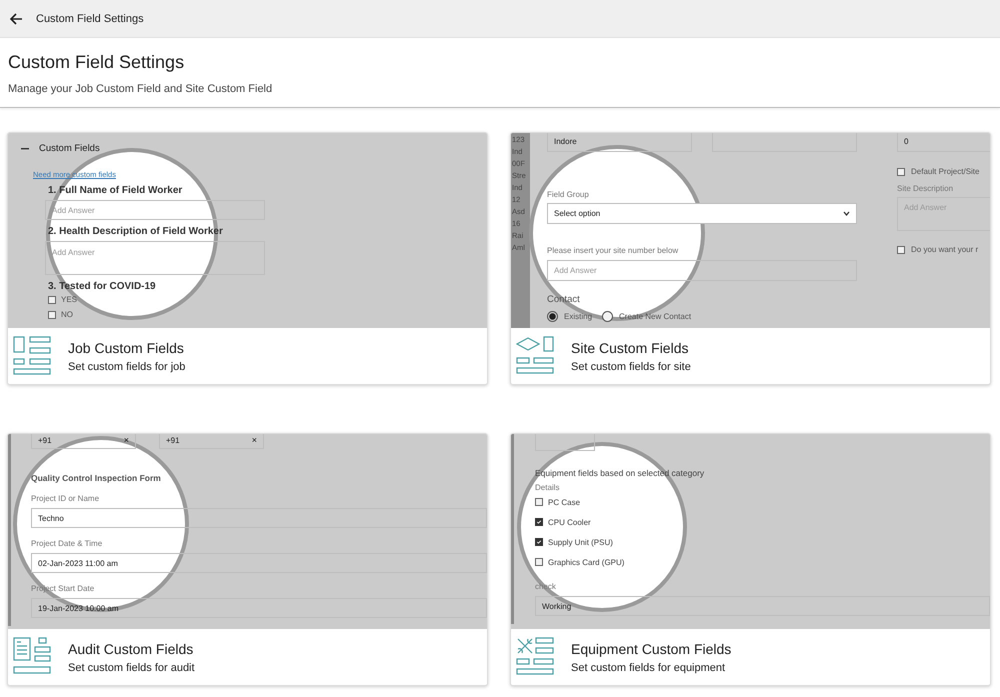 This screenshot has width=1000, height=697. What do you see at coordinates (16, 19) in the screenshot?
I see `back-arrow-icon` at bounding box center [16, 19].